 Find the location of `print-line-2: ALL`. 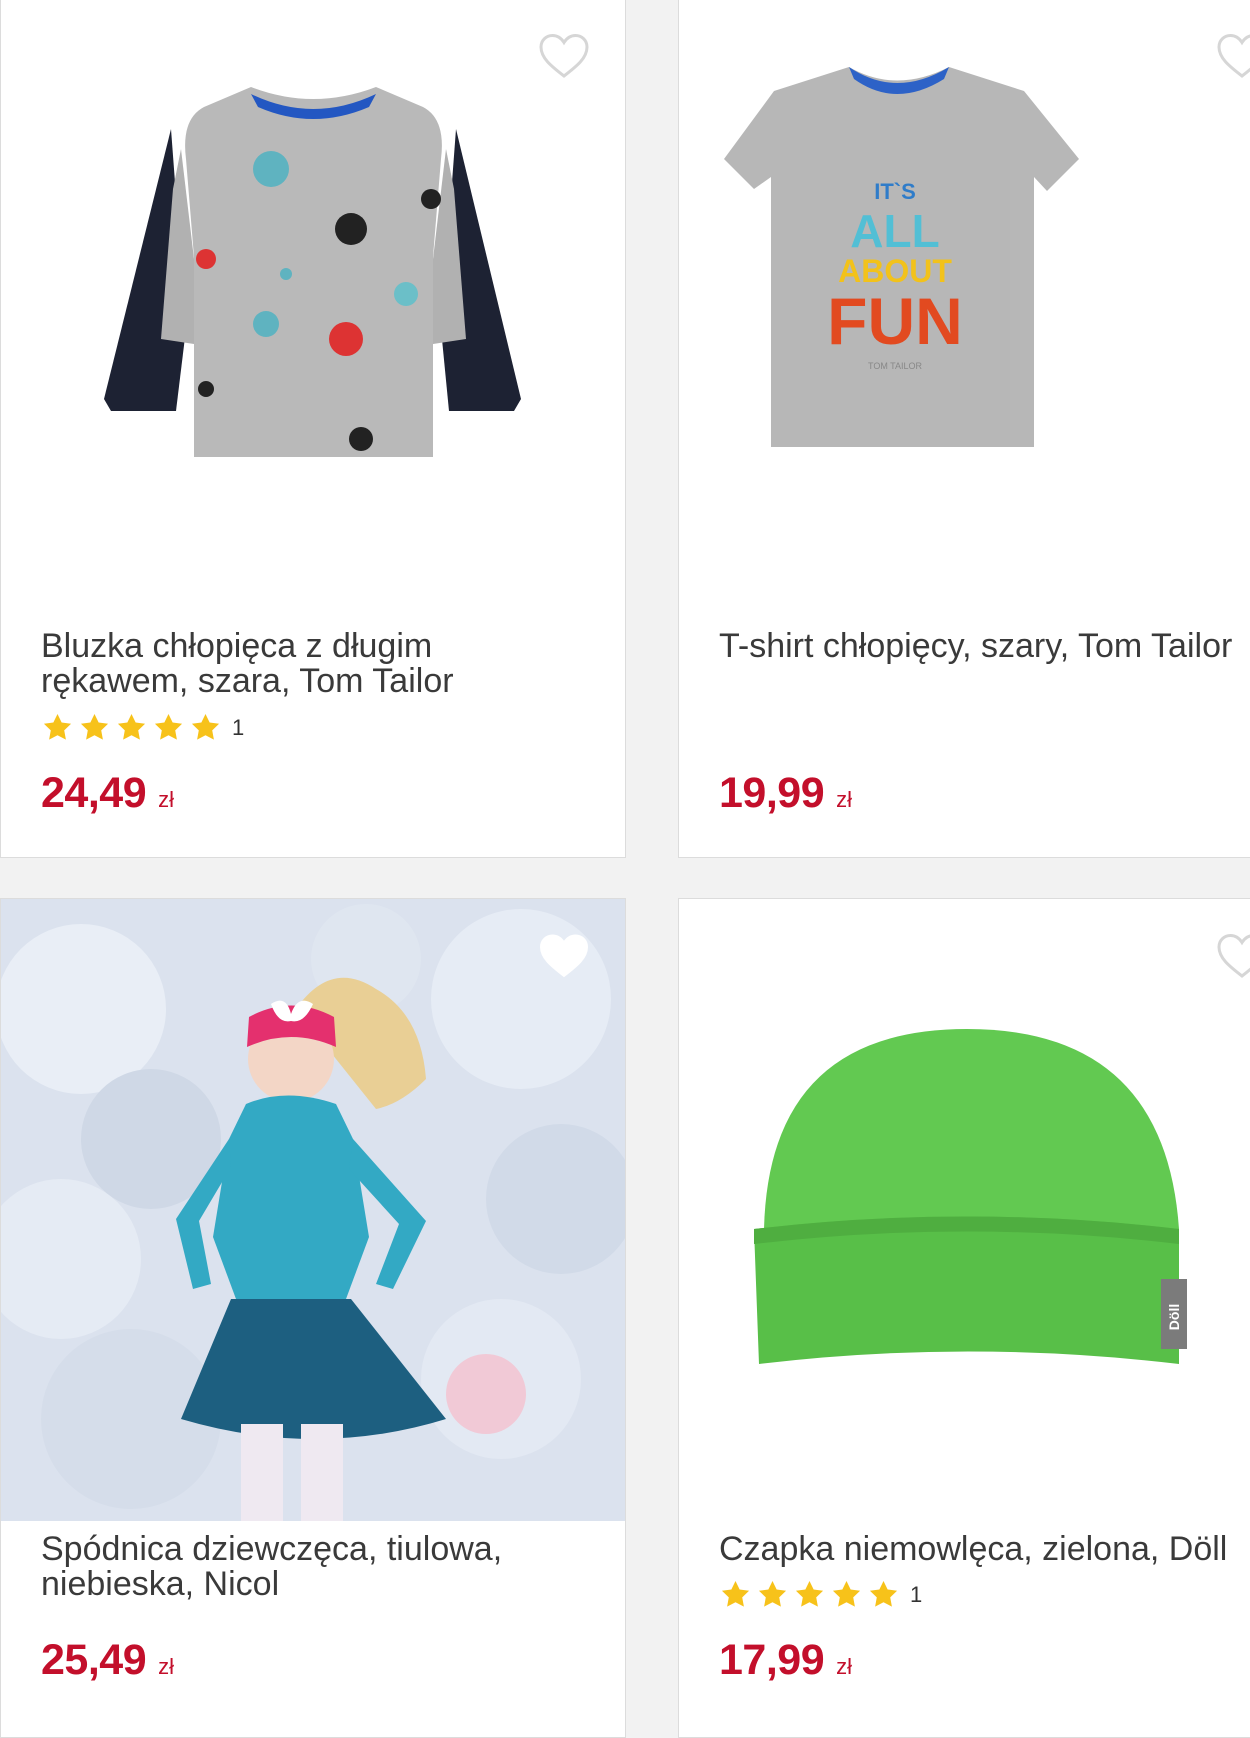

print-line-2: ALL is located at coordinates (894, 231).